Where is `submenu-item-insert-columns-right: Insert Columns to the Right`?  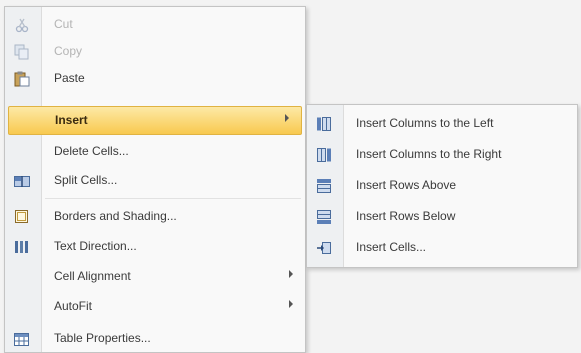 submenu-item-insert-columns-right: Insert Columns to the Right is located at coordinates (442, 154).